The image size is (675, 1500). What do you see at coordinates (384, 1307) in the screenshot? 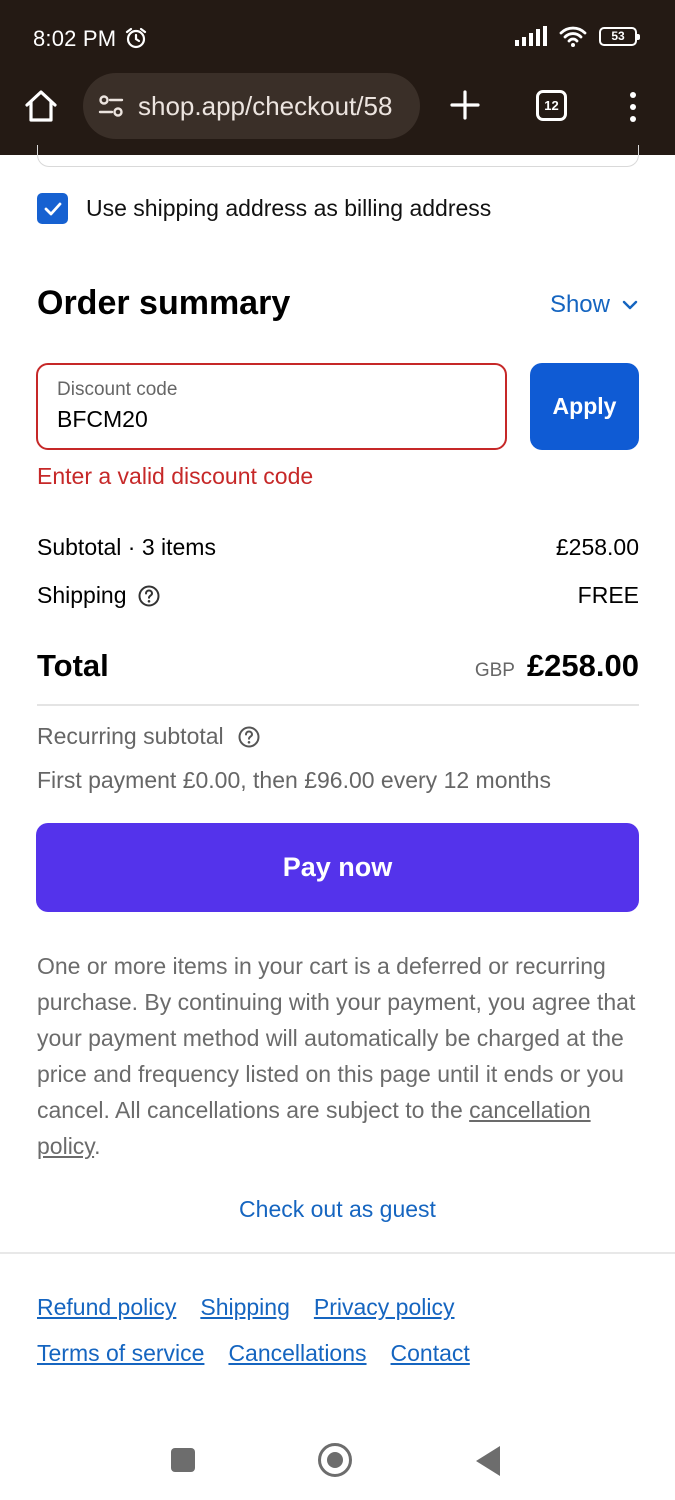
I see `footer-link-privacy-policy: Privacy policy` at bounding box center [384, 1307].